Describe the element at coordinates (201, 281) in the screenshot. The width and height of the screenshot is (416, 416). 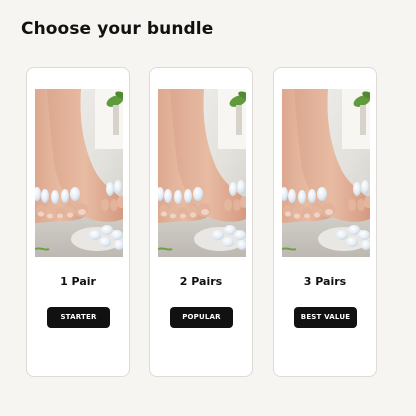
I see `bundle-name: 2 Pairs` at that location.